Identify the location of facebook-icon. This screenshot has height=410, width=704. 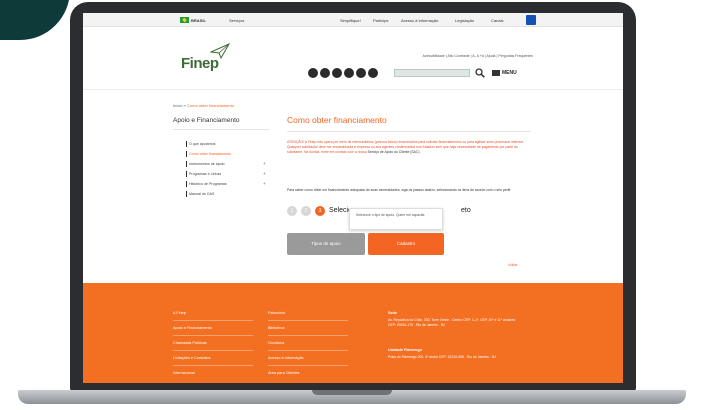
(313, 73).